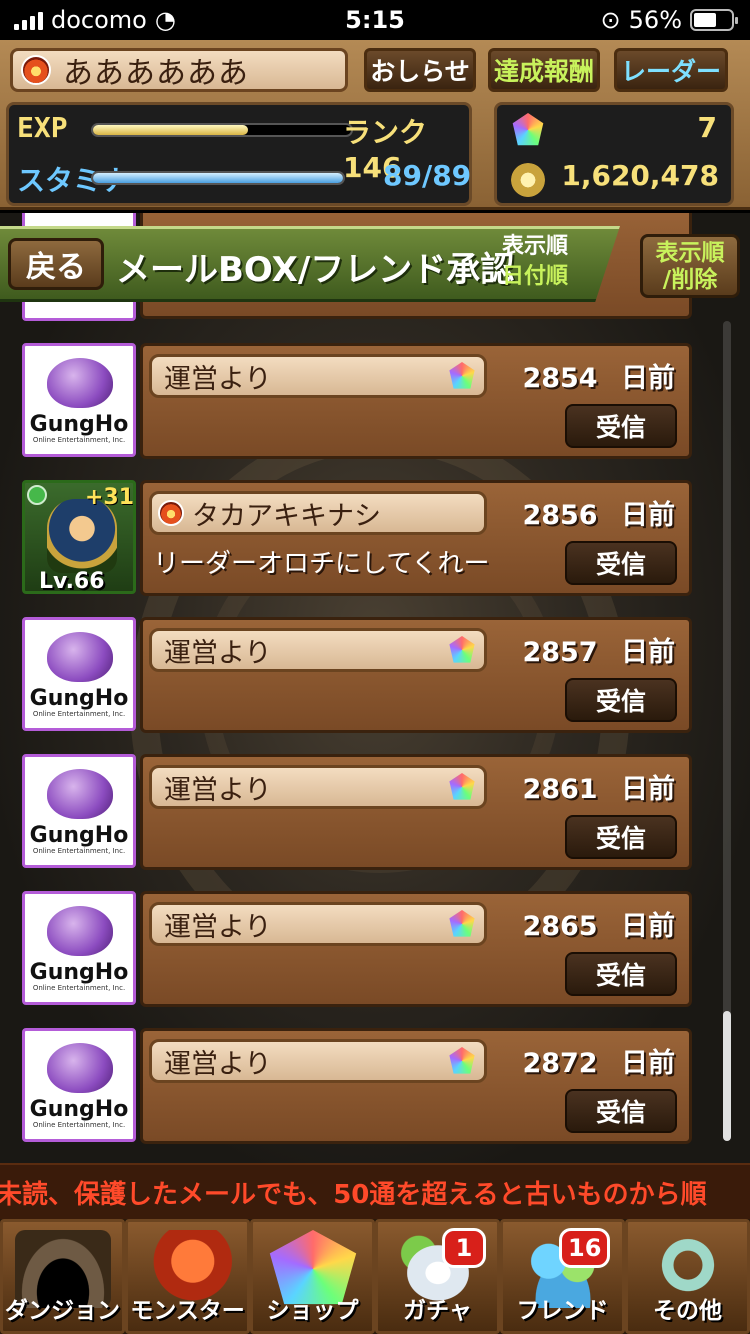 The height and width of the screenshot is (1334, 750). Describe the element at coordinates (416, 675) in the screenshot. I see `mail-card: 運営より 2857 日前 受信` at that location.